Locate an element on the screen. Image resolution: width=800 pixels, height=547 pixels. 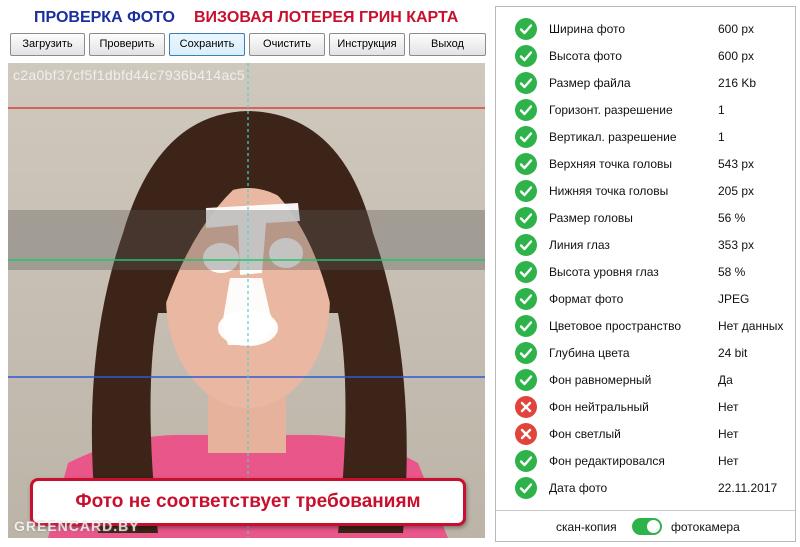
save-button: Сохранить is located at coordinates (207, 44).